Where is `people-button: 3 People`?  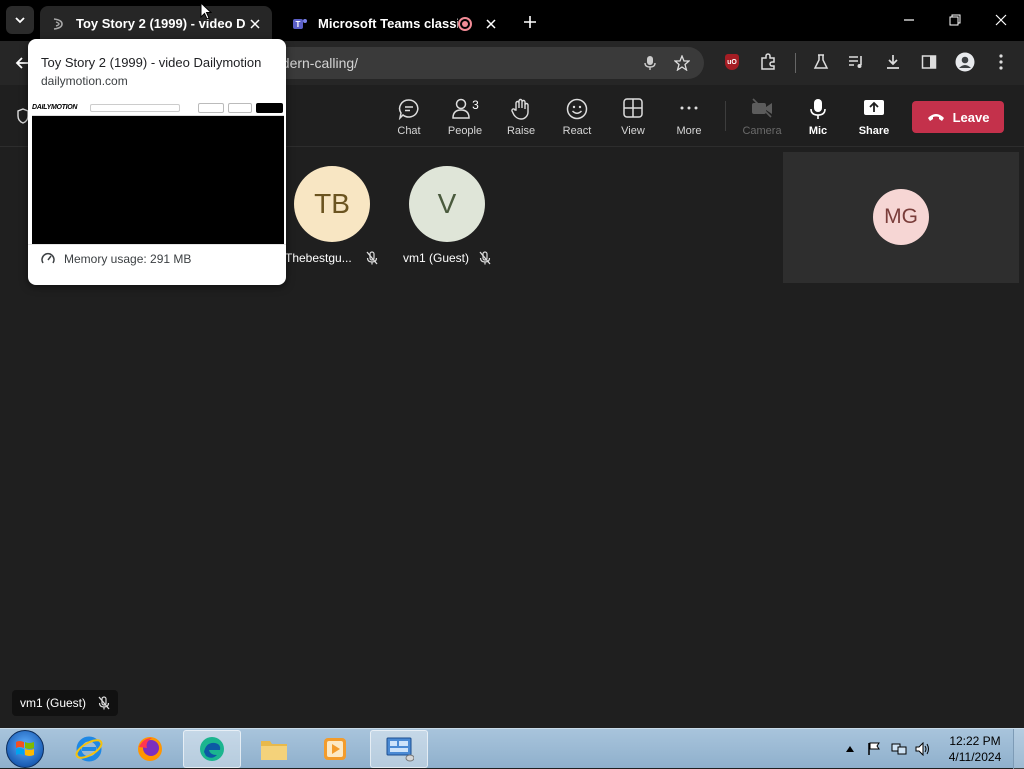 people-button: 3 People is located at coordinates (465, 116).